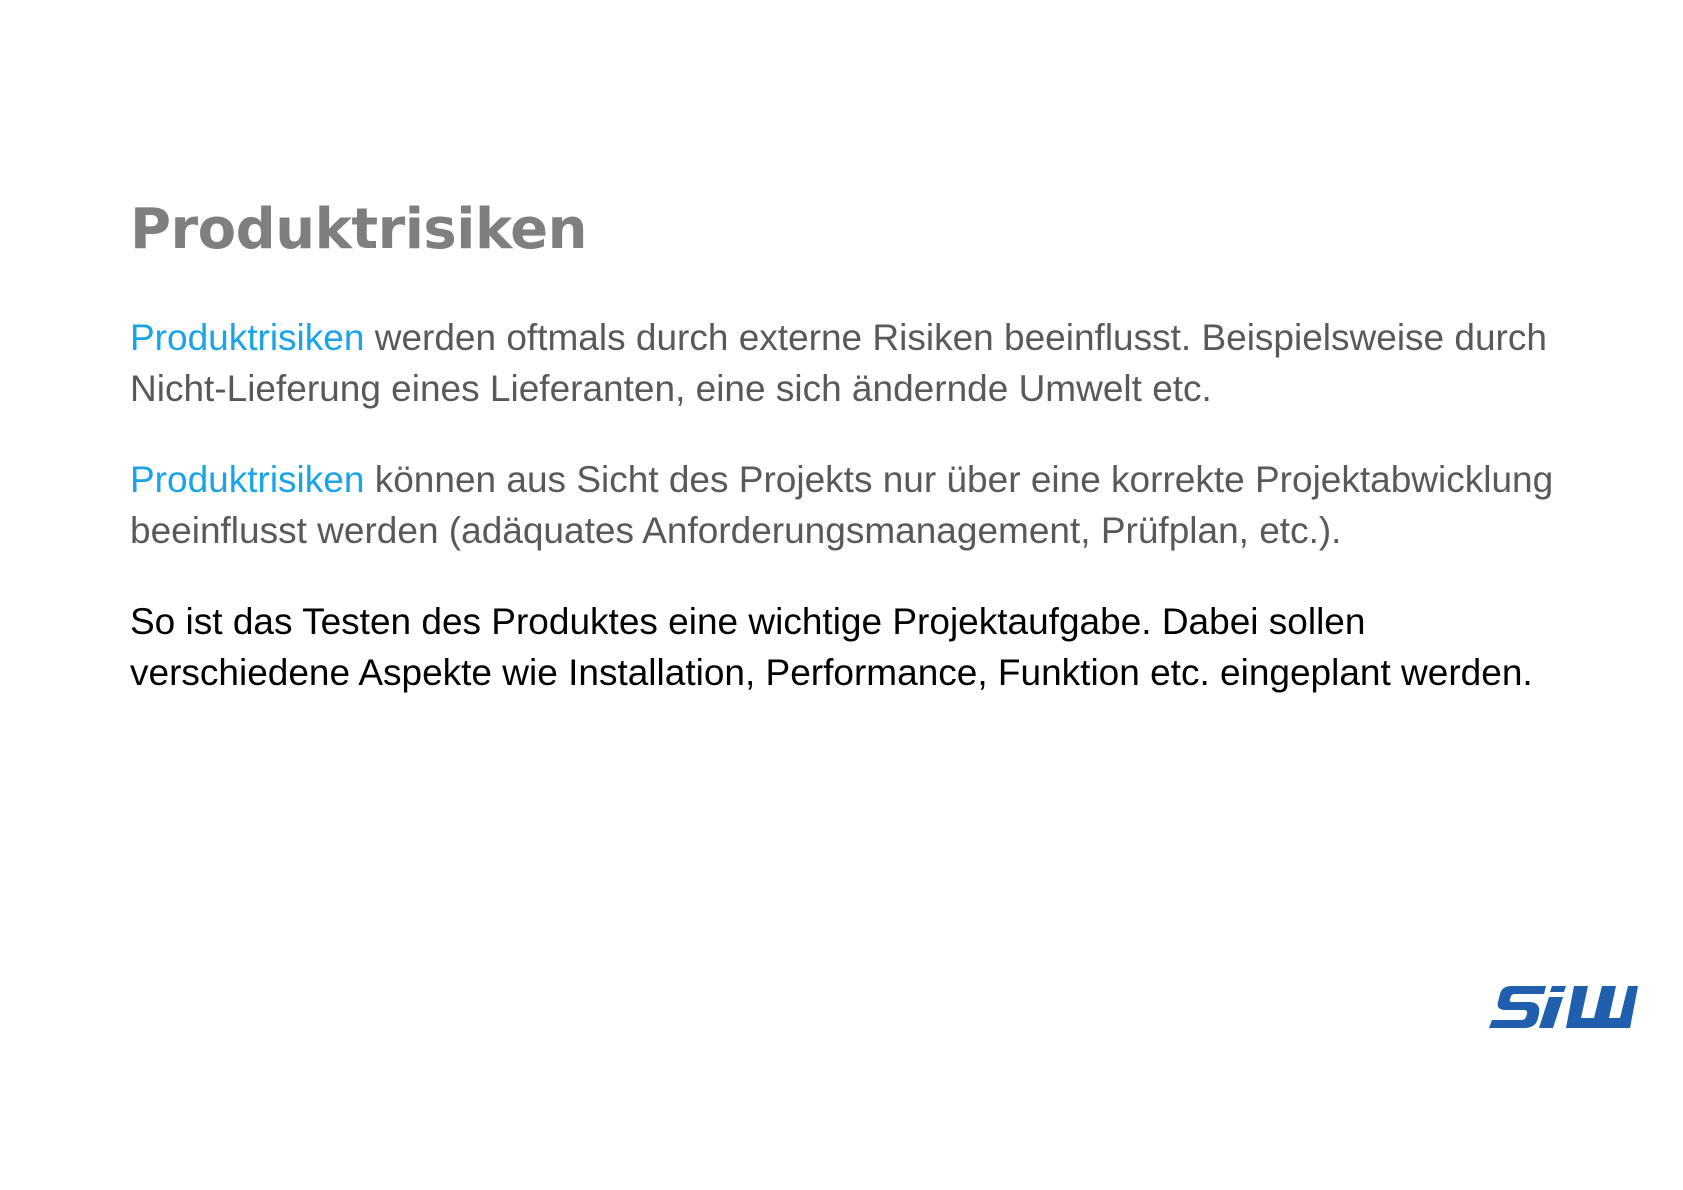  I want to click on siw-logo-letters, so click(1563, 1007).